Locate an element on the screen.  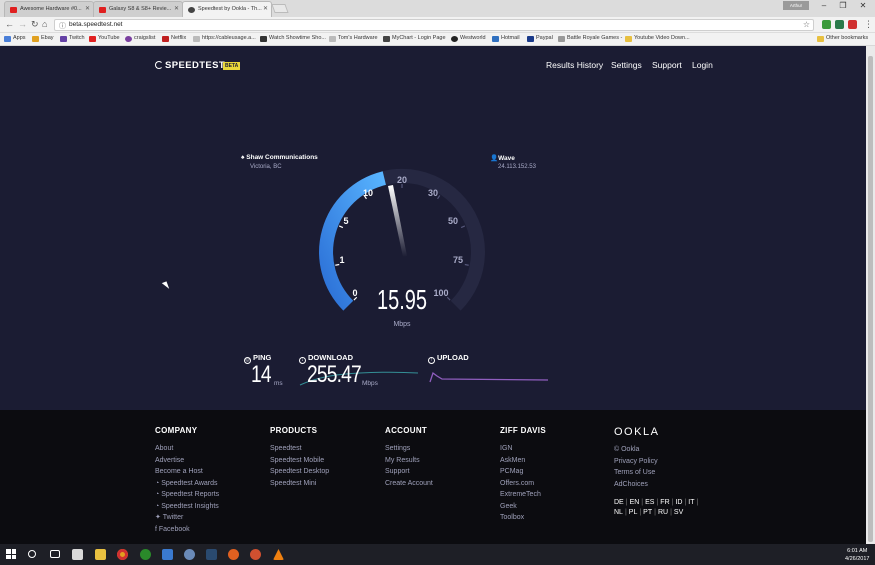
browser-tab-2: Galaxy S8 & S8+ Revie... ✕ is located at coordinates (138, 9).